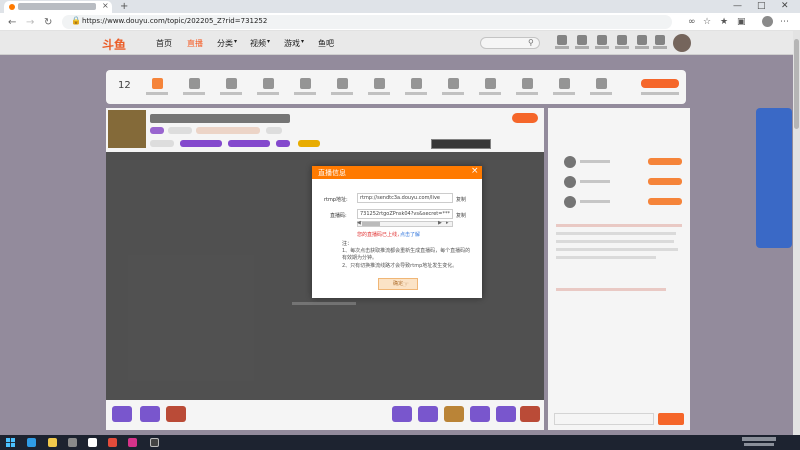 The image size is (800, 450). I want to click on scroll-left-icon: ◀, so click(359, 223).